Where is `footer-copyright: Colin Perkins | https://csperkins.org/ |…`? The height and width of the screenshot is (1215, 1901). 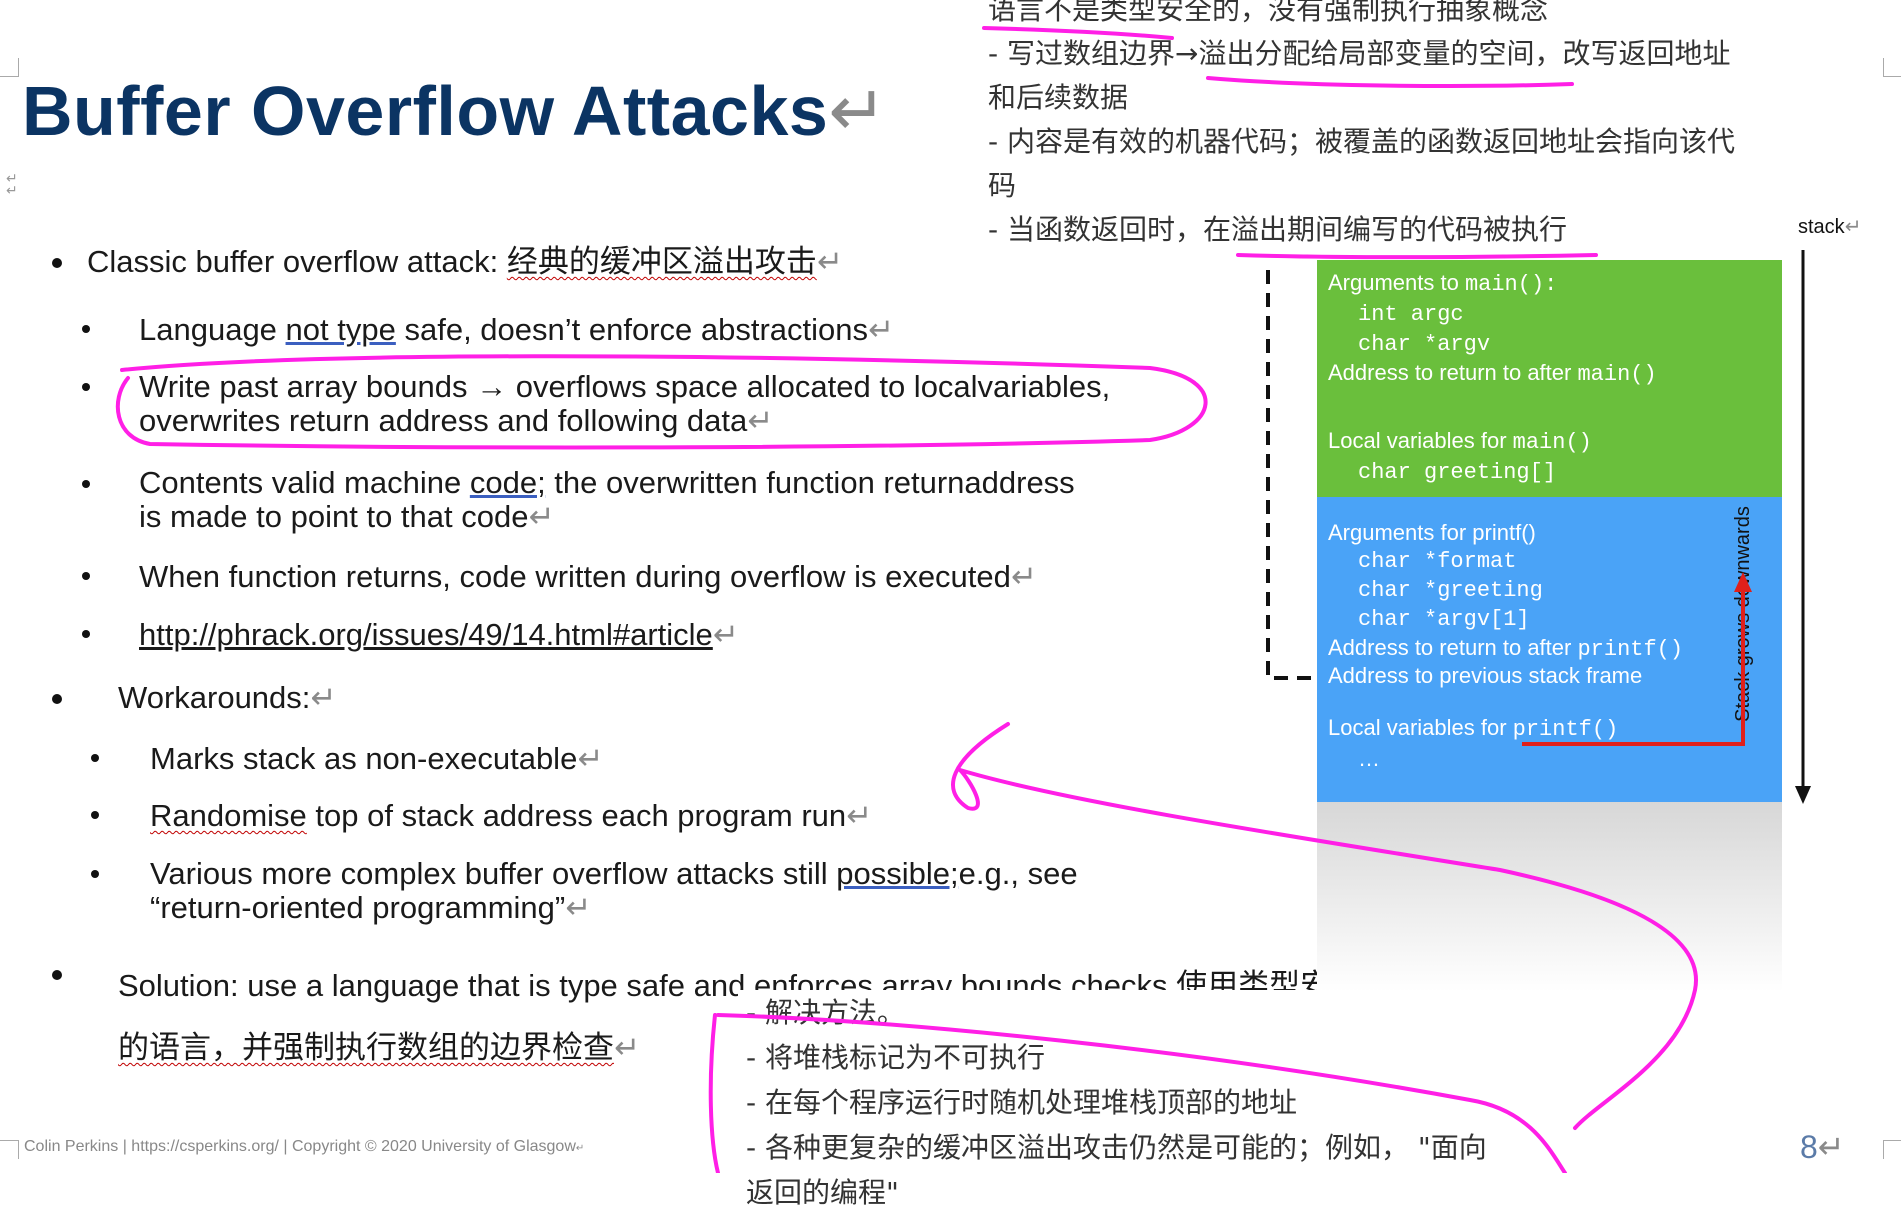 footer-copyright: Colin Perkins | https://csperkins.org/ |… is located at coordinates (304, 1147).